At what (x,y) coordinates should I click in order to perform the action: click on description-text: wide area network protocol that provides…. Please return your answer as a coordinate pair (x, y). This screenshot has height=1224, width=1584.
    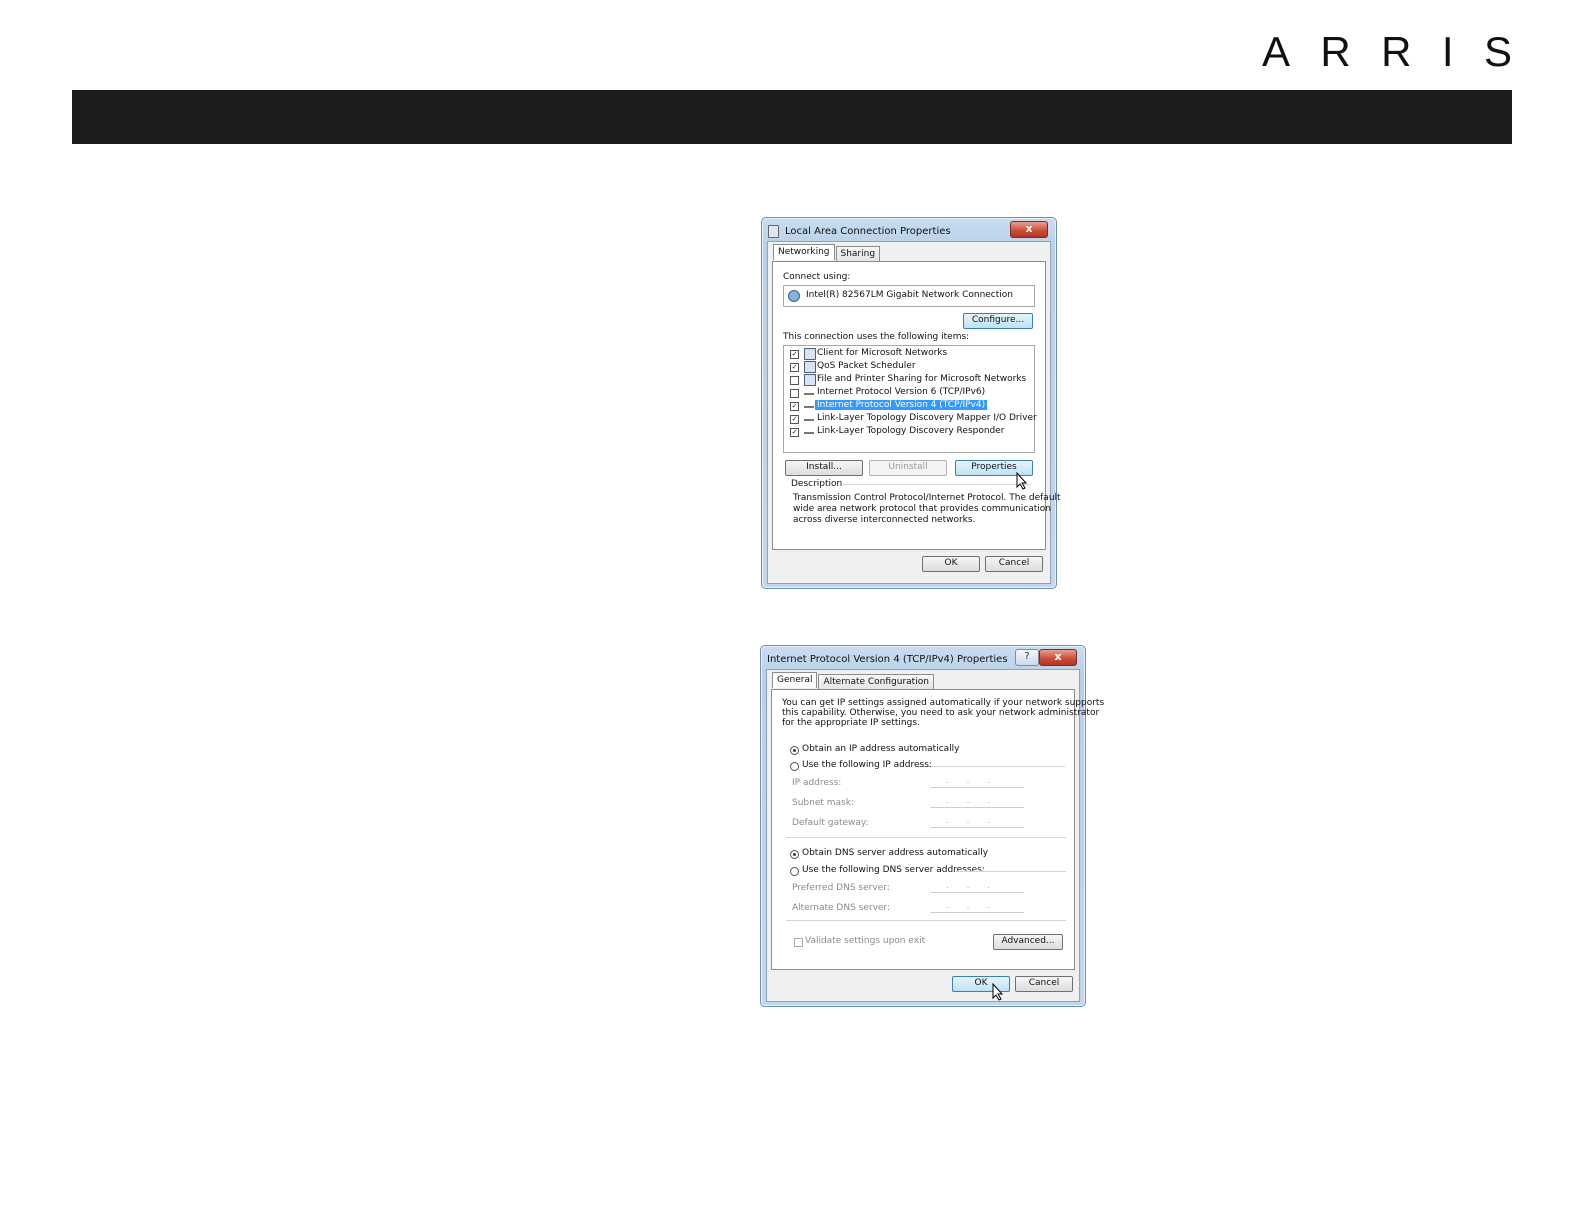
    Looking at the image, I should click on (922, 509).